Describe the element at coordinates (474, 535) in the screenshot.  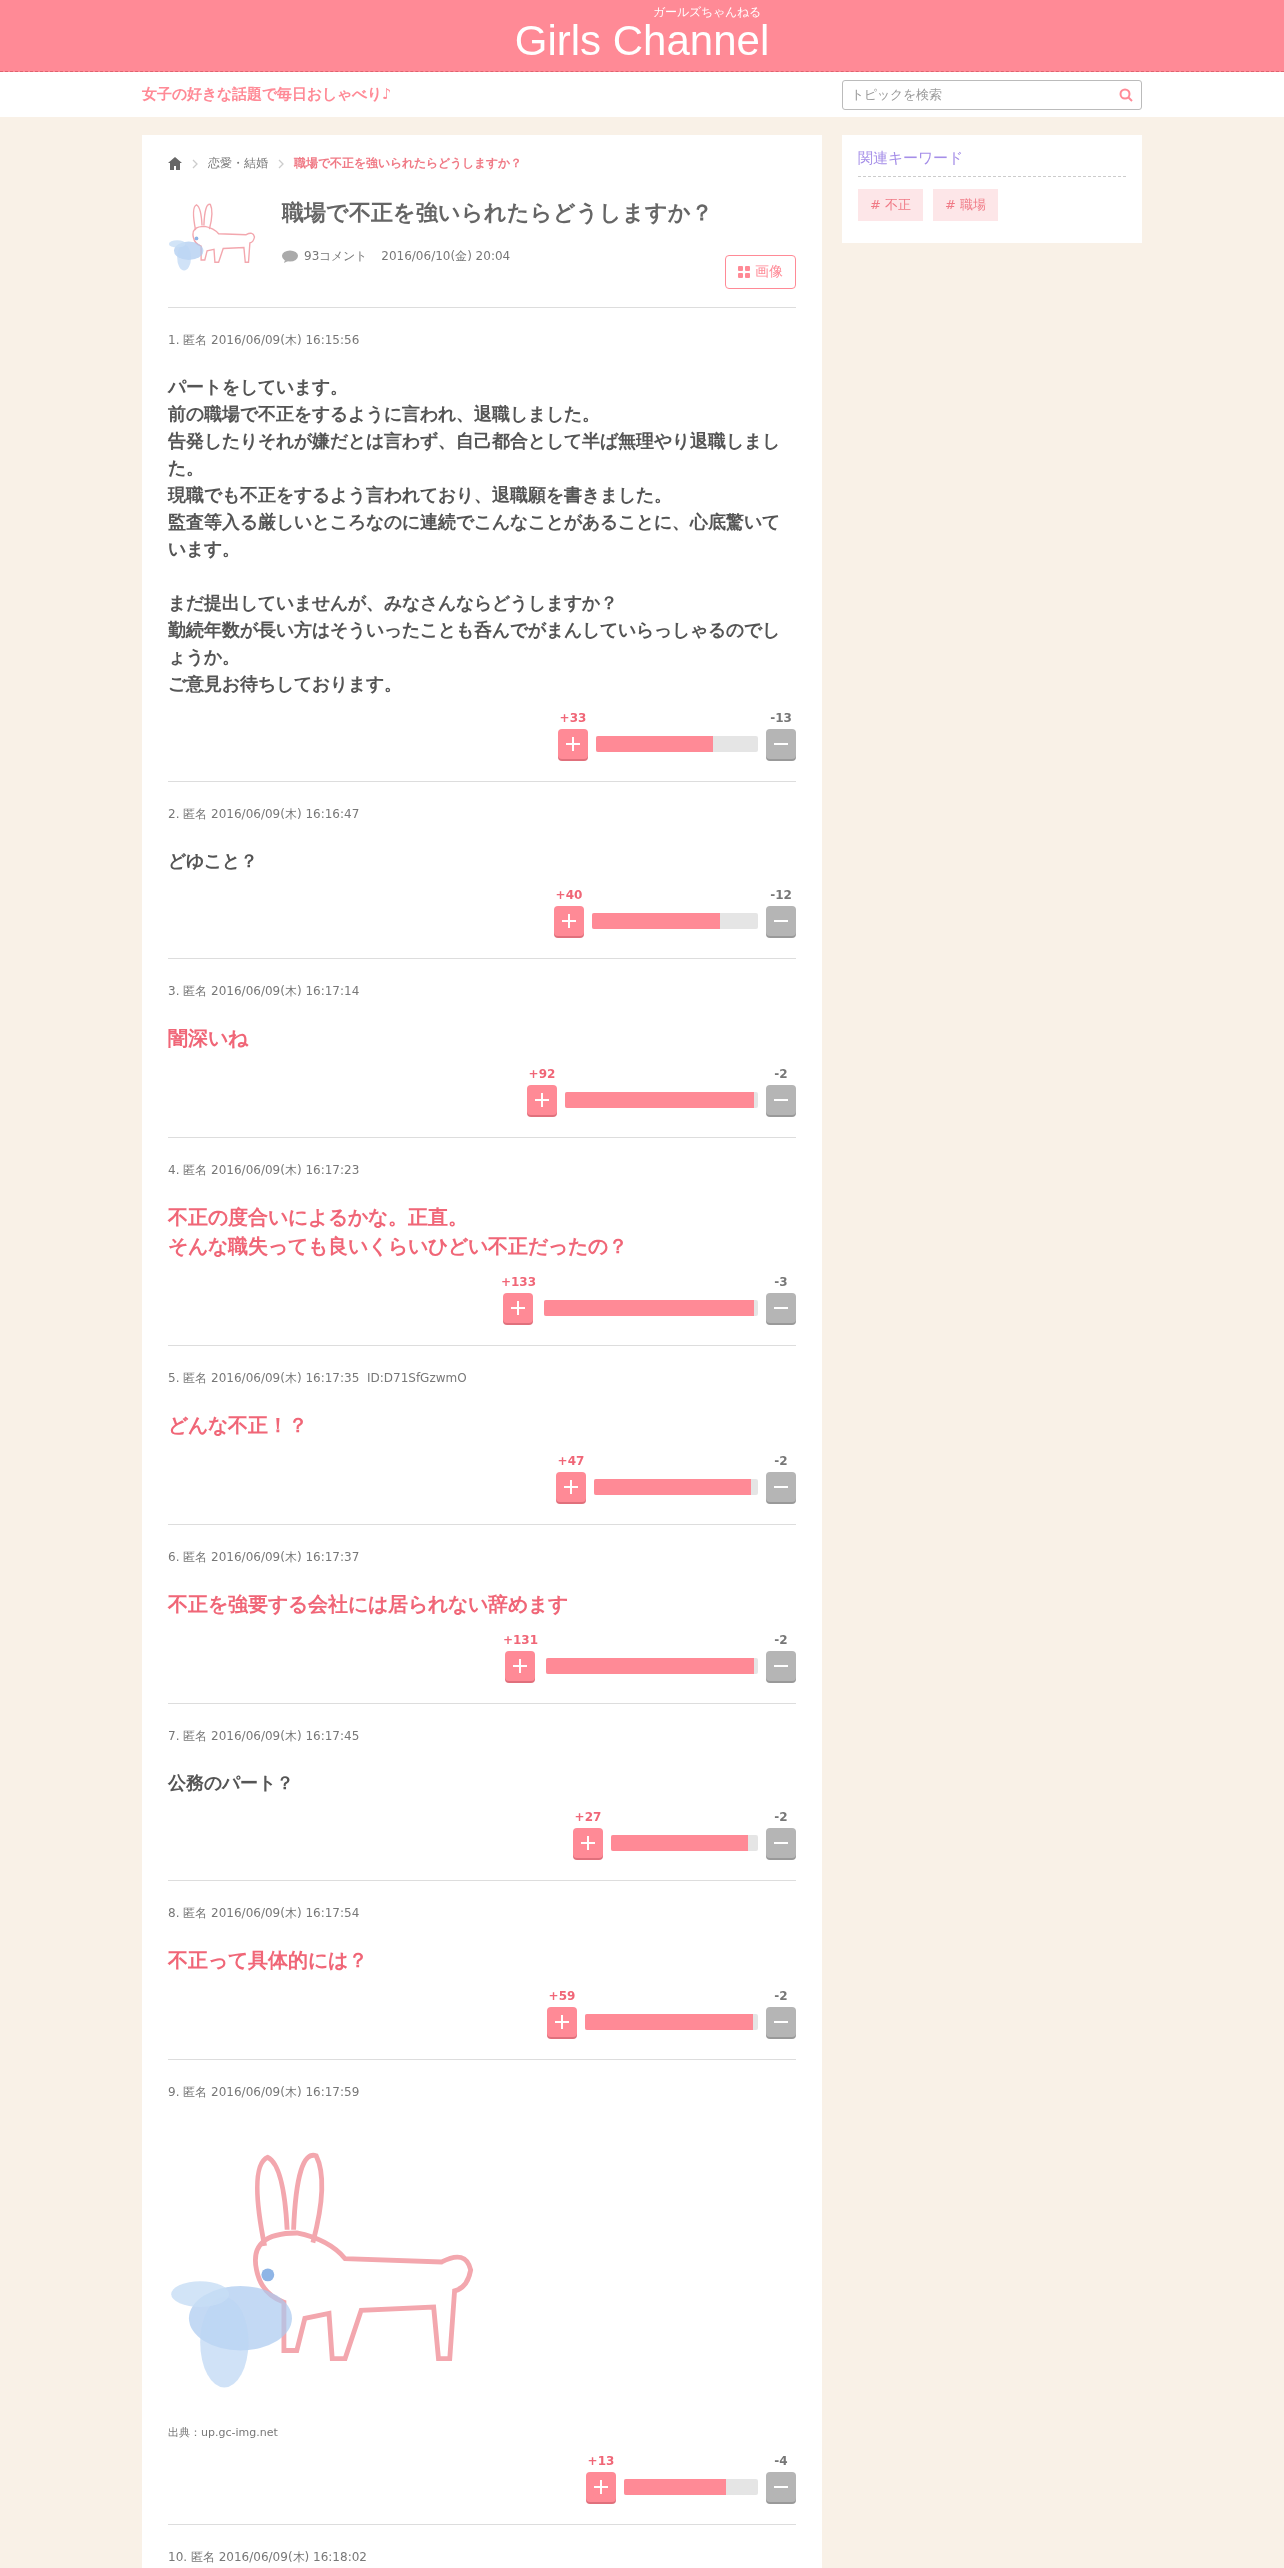
I see `comment-text: パートをしています。 前の職場で不正をするように言われ、退職しました。 告発したりそれが嫌だとは言わず、自己都合として半ば無理やり退職しました。 現職でも不正をするよう言われており、退職願を書きました。 監査等入る厳しいところなのに連続でこんなことがあることに、心底驚いています。 まだ提出していませんが、みなさんならどうしますか？ 勤続年数が長い方はそういったことも呑んでがまんしていらっしゃるのでしょうか。 ご意見お待ちしております。` at that location.